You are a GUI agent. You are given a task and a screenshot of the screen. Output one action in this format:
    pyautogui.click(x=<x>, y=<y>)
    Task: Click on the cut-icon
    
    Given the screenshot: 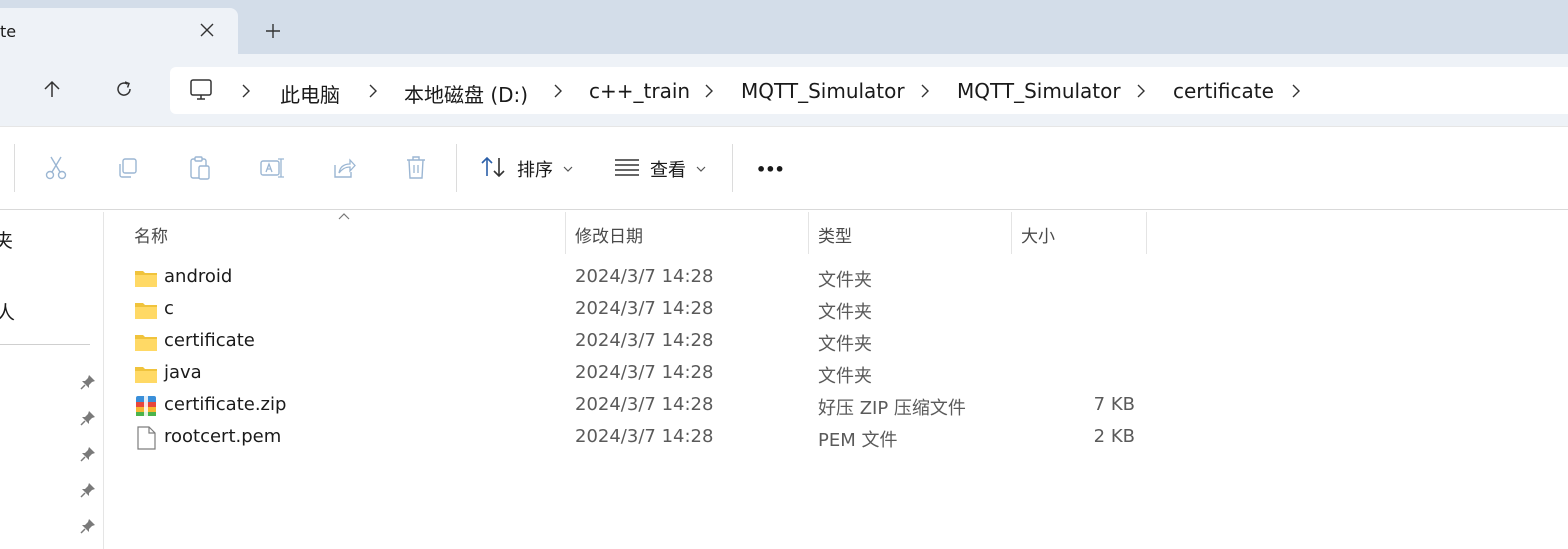 What is the action you would take?
    pyautogui.click(x=56, y=168)
    